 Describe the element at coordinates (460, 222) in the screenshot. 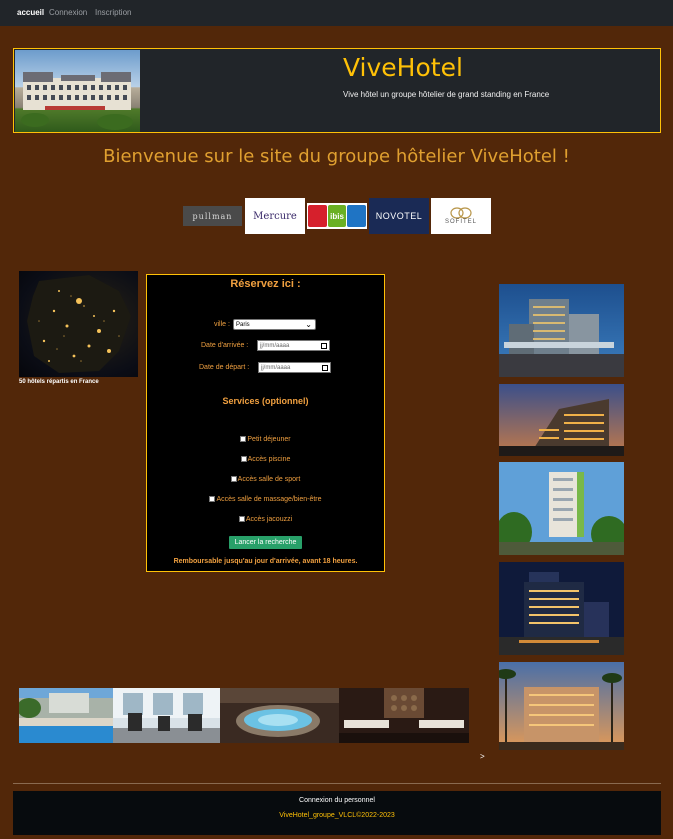

I see `sofitel-logo-text: SOFITEL` at that location.